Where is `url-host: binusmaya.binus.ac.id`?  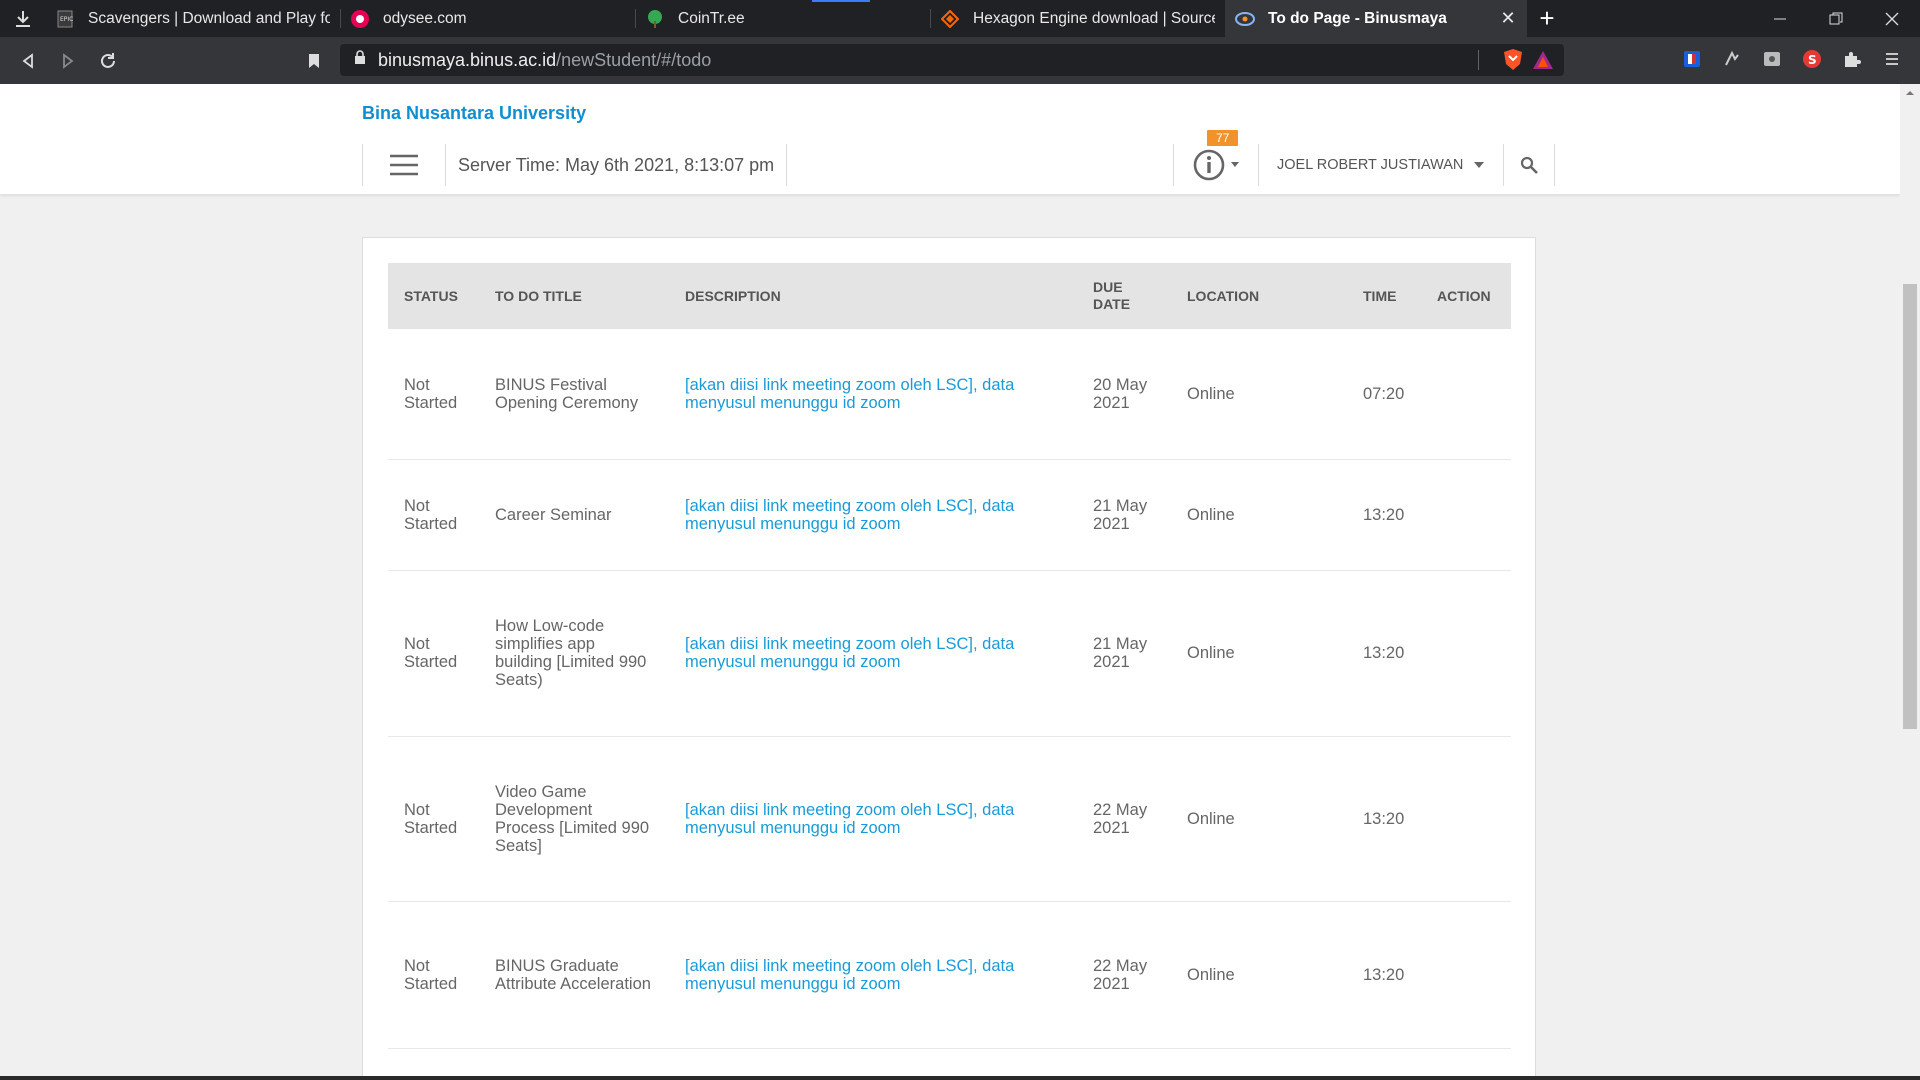
url-host: binusmaya.binus.ac.id is located at coordinates (467, 59).